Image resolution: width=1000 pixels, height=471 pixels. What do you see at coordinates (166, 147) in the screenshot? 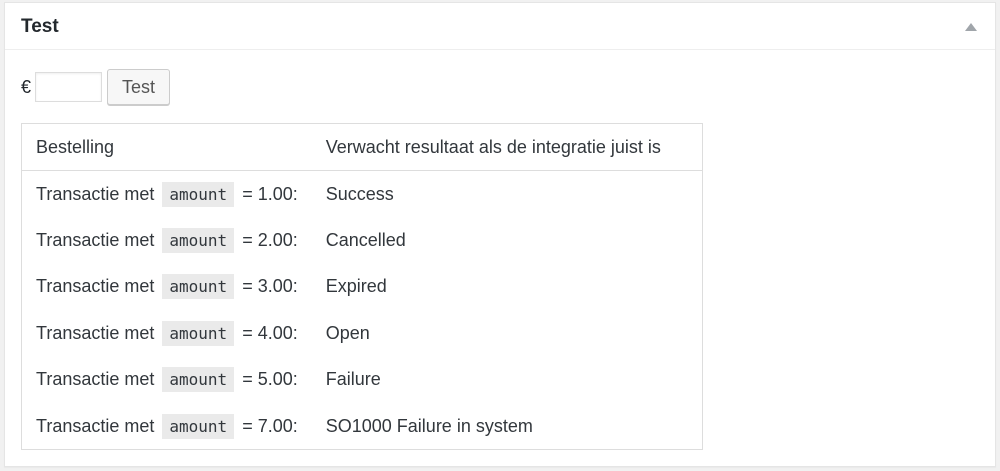
I see `column-header-order: Bestelling` at bounding box center [166, 147].